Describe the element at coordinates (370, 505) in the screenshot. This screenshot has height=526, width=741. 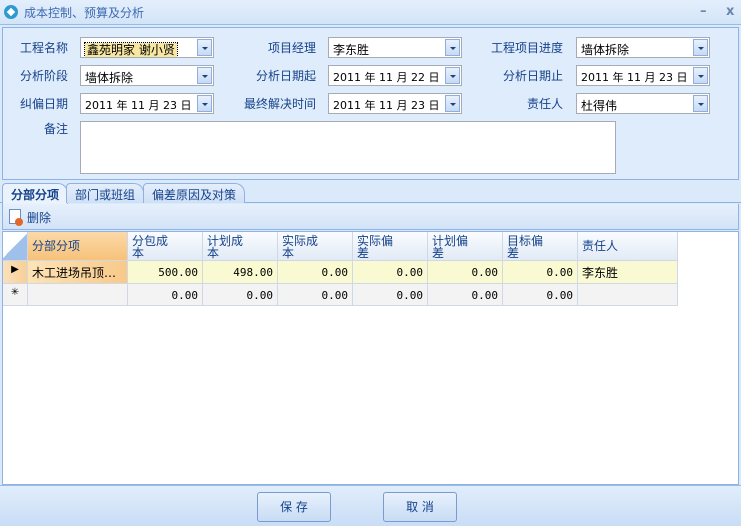
I see `footer-bar` at that location.